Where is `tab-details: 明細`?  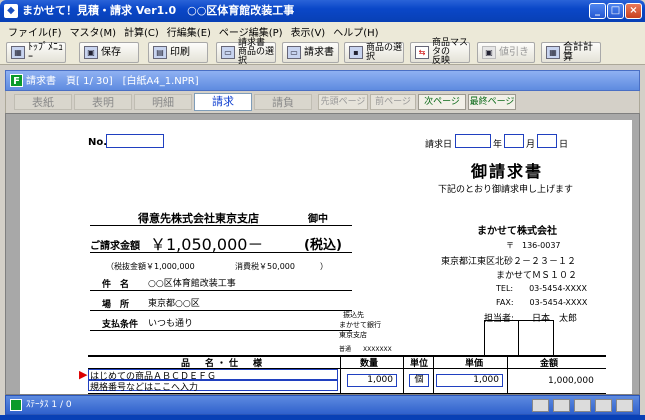
tab-details: 明細 is located at coordinates (163, 102).